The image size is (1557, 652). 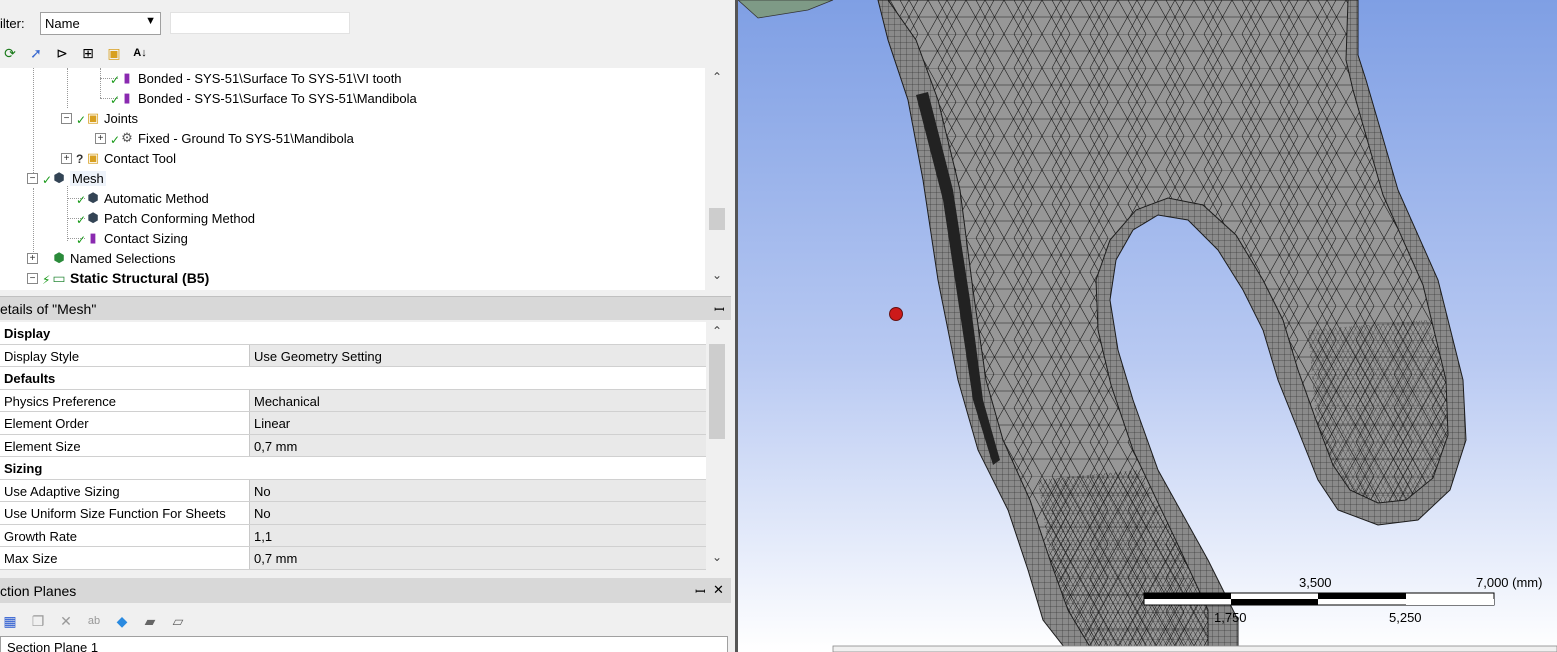 I want to click on scale-label-5250: 5,250, so click(x=1405, y=617).